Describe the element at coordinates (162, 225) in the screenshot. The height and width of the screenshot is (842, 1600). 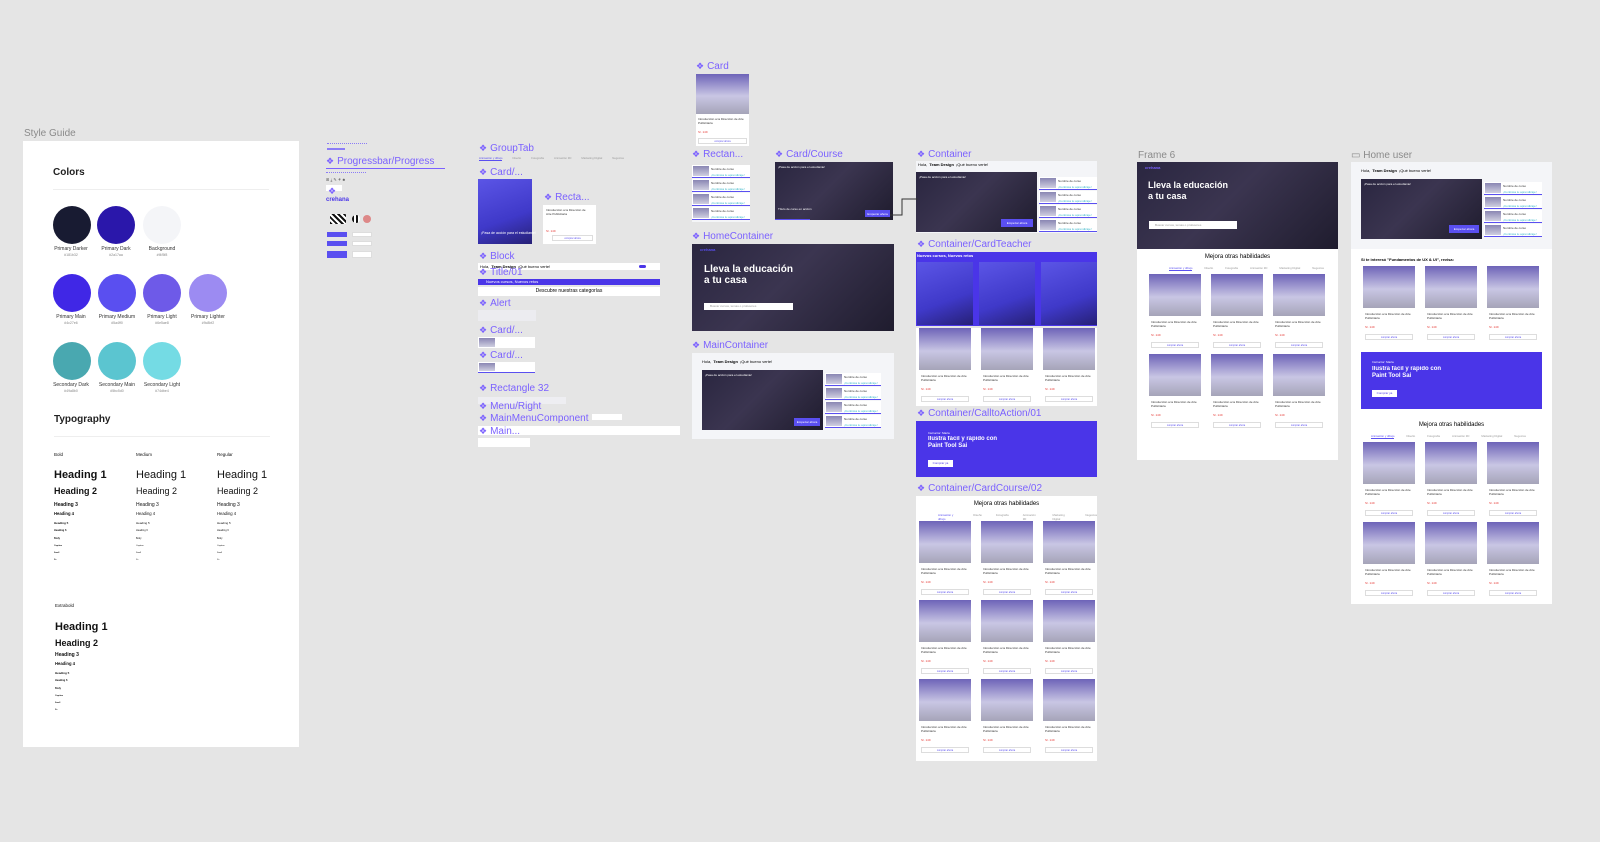
I see `swatch-background` at that location.